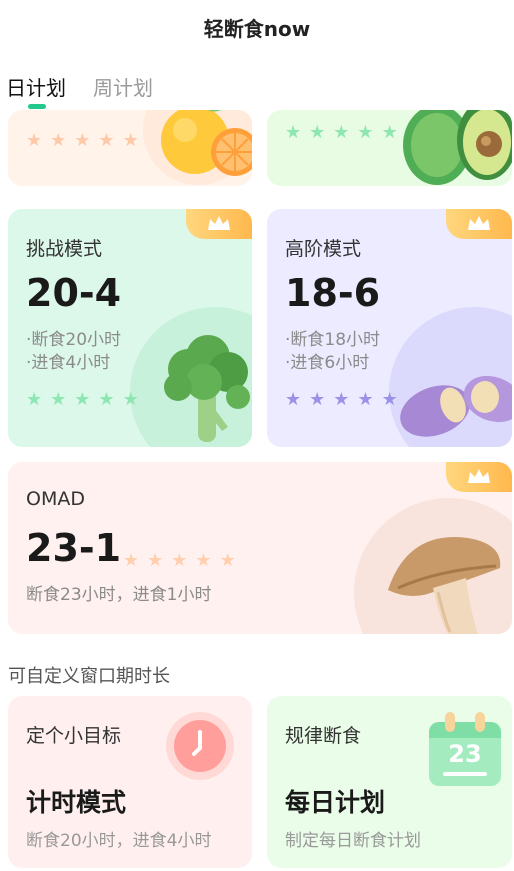  Describe the element at coordinates (257, 86) in the screenshot. I see `plan-tabs: 日计划 周计划` at that location.